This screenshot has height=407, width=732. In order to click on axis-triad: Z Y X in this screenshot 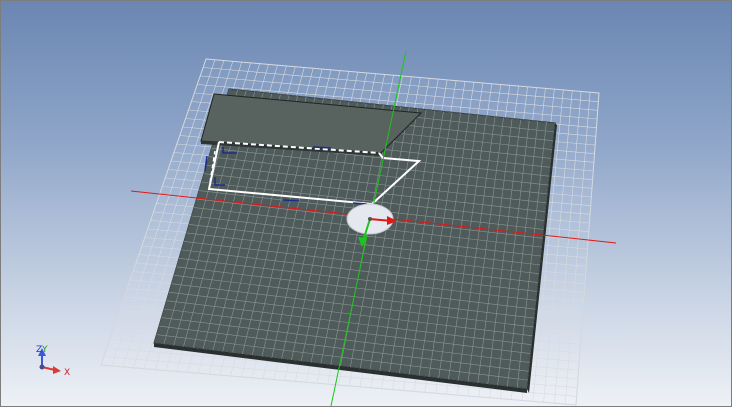, I will do `click(53, 361)`.